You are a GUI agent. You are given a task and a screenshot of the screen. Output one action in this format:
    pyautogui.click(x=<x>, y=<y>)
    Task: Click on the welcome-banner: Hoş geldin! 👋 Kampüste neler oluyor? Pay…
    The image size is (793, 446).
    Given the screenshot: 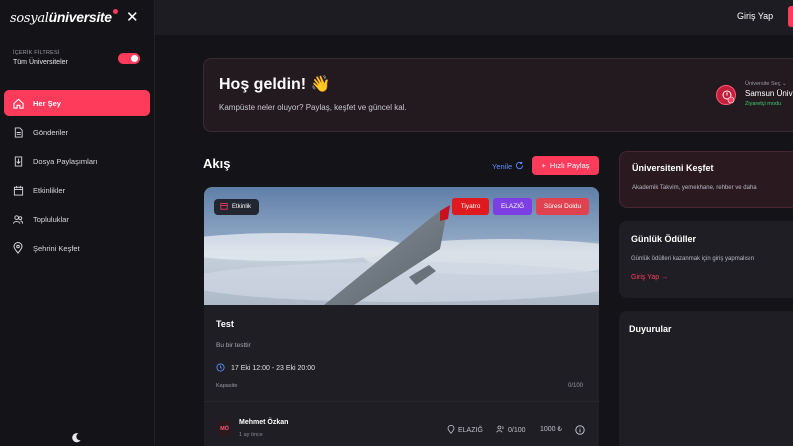 What is the action you would take?
    pyautogui.click(x=498, y=95)
    